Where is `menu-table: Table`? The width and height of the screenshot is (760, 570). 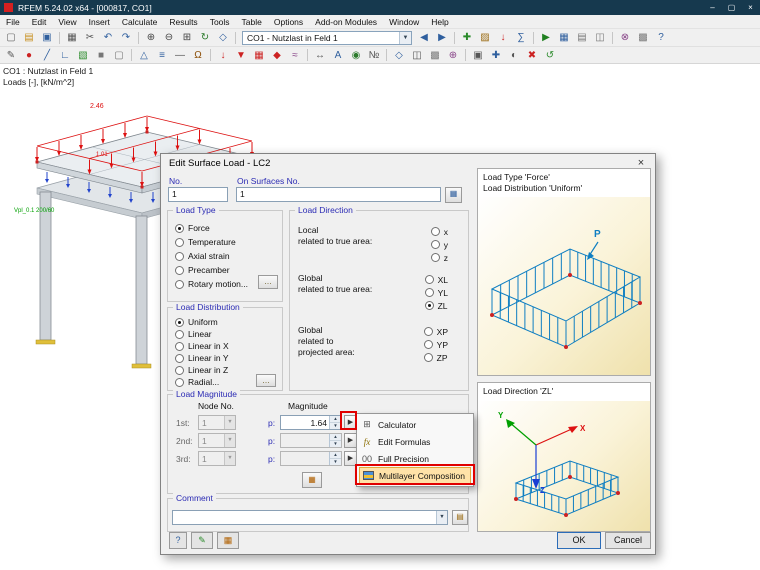 menu-table: Table is located at coordinates (252, 21).